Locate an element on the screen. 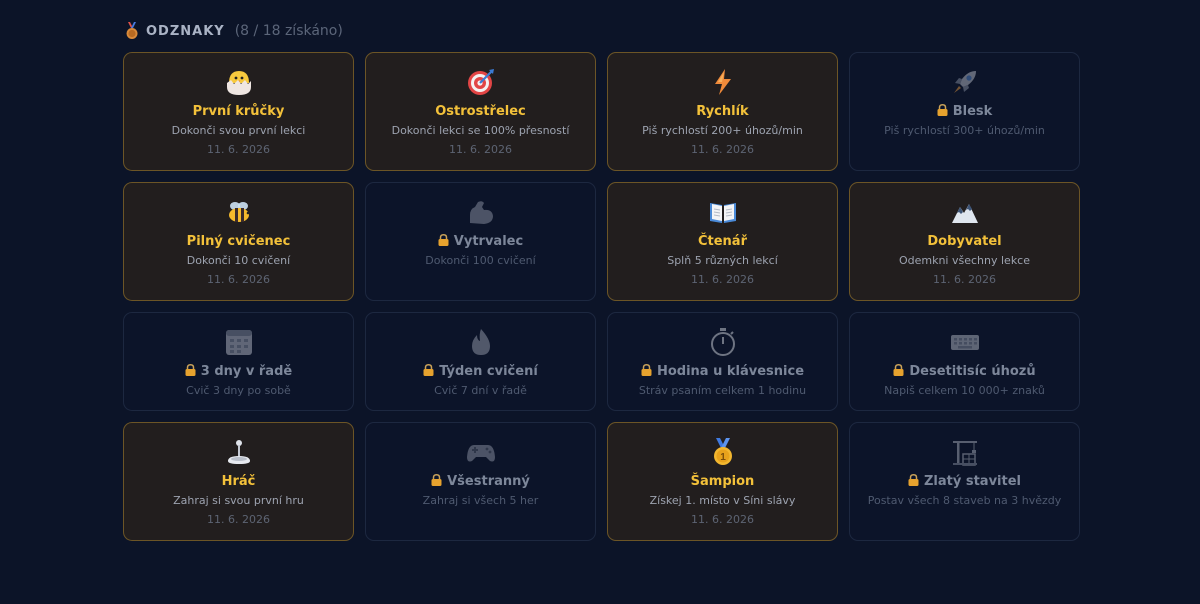 Image resolution: width=1200 pixels, height=604 pixels. badge-card-9: 3 dny v řadě Cvič 3 dny po sobě is located at coordinates (238, 361).